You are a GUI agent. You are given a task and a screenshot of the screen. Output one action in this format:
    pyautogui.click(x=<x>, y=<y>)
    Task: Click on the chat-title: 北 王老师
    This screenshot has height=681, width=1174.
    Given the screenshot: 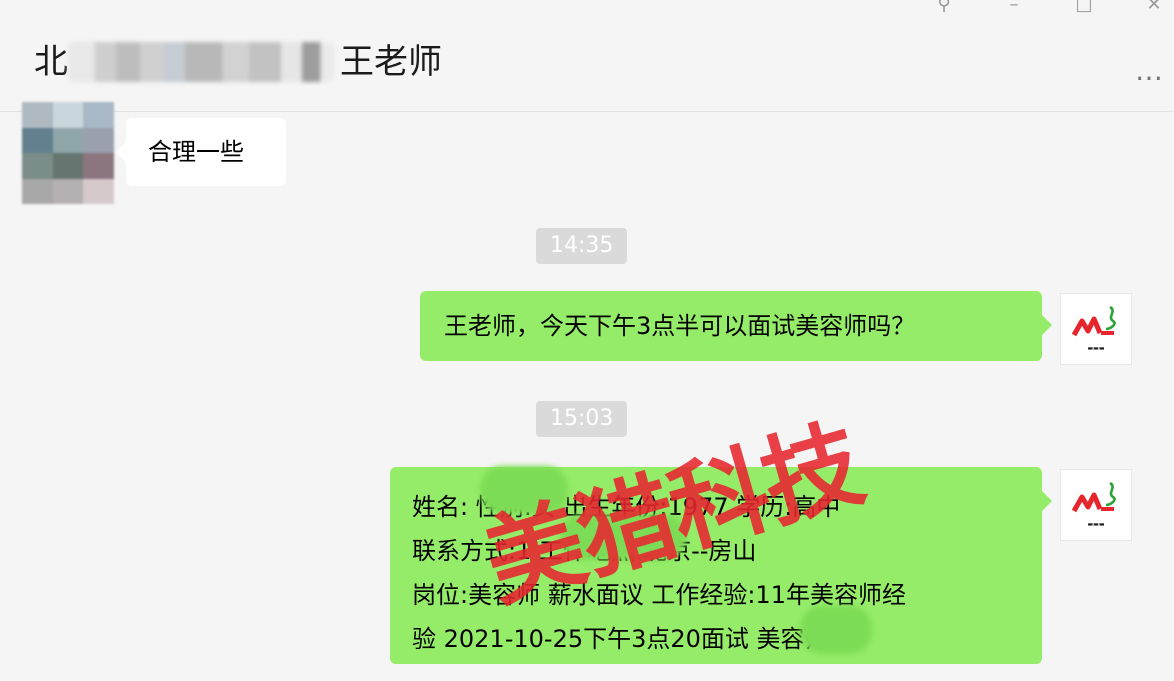 What is the action you would take?
    pyautogui.click(x=238, y=62)
    